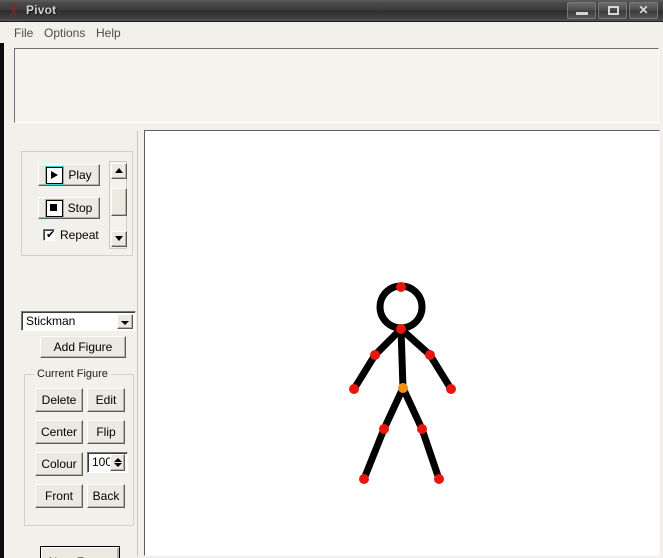 The image size is (663, 558). Describe the element at coordinates (401, 307) in the screenshot. I see `figure-head` at that location.